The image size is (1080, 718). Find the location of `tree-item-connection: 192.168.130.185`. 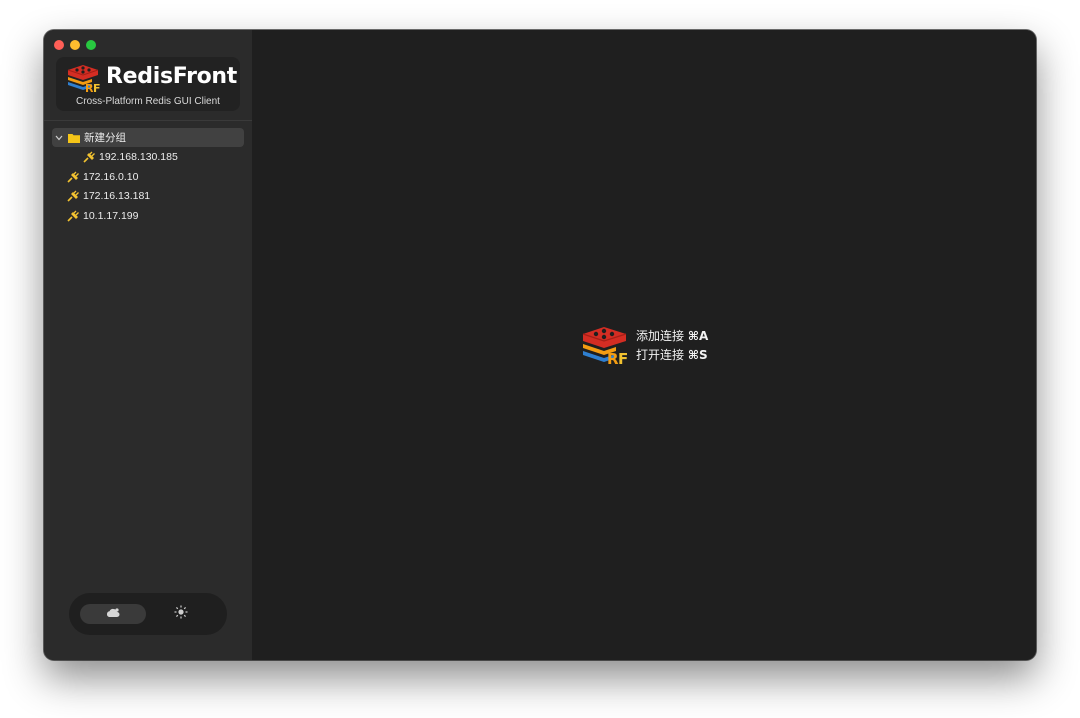

tree-item-connection: 192.168.130.185 is located at coordinates (148, 157).